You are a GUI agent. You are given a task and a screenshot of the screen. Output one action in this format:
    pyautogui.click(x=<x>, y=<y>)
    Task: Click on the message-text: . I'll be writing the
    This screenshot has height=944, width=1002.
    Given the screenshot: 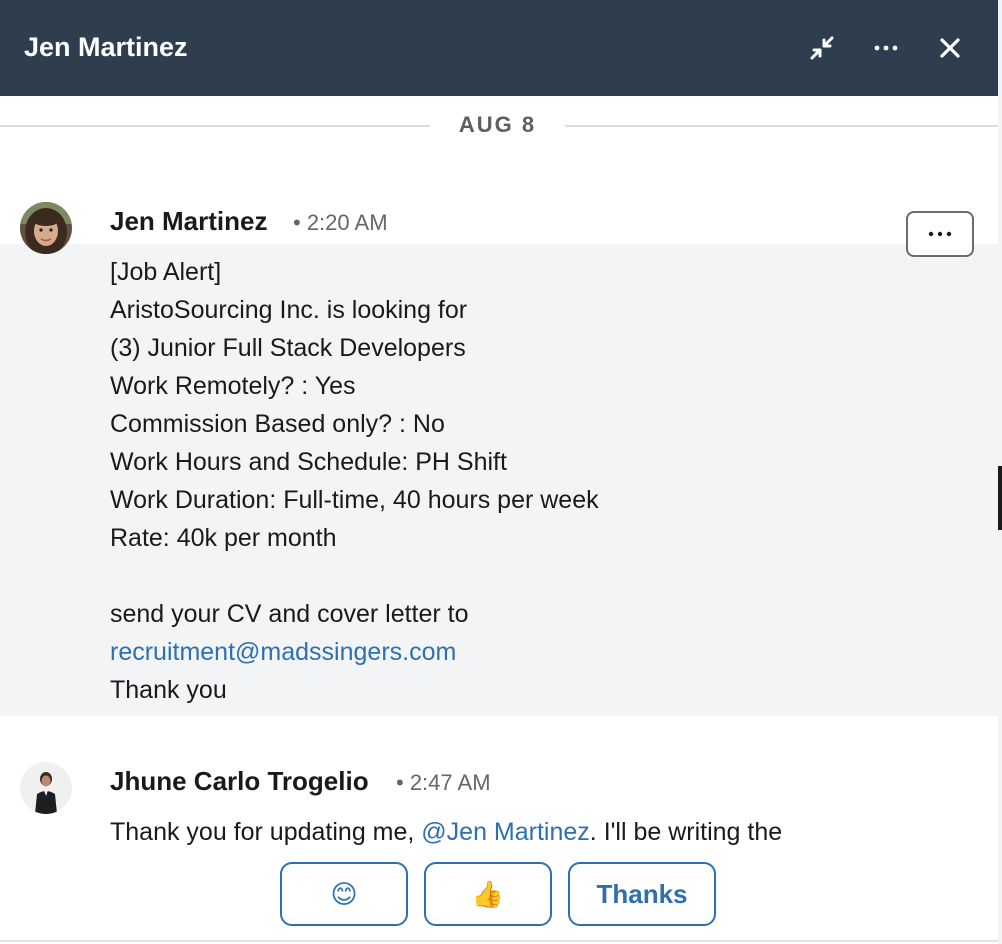 What is the action you would take?
    pyautogui.click(x=686, y=832)
    